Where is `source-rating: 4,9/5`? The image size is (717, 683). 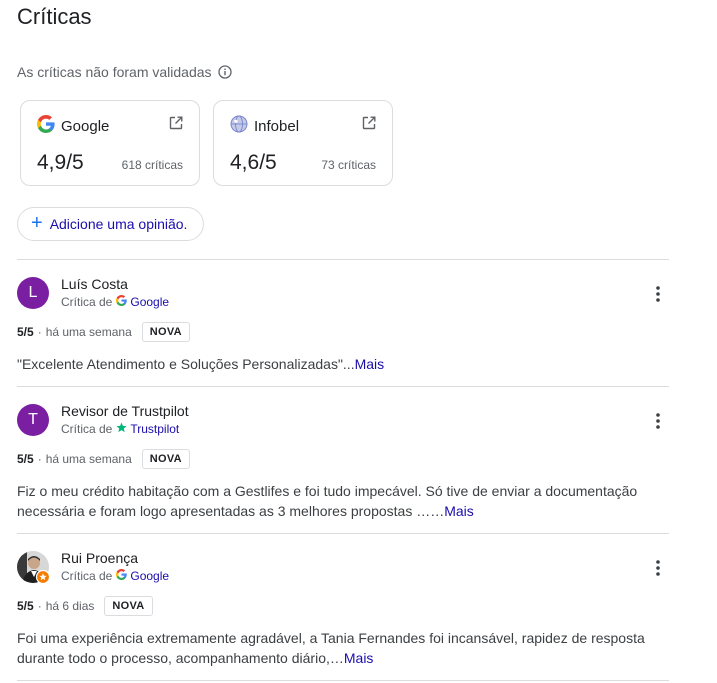
source-rating: 4,9/5 is located at coordinates (60, 162).